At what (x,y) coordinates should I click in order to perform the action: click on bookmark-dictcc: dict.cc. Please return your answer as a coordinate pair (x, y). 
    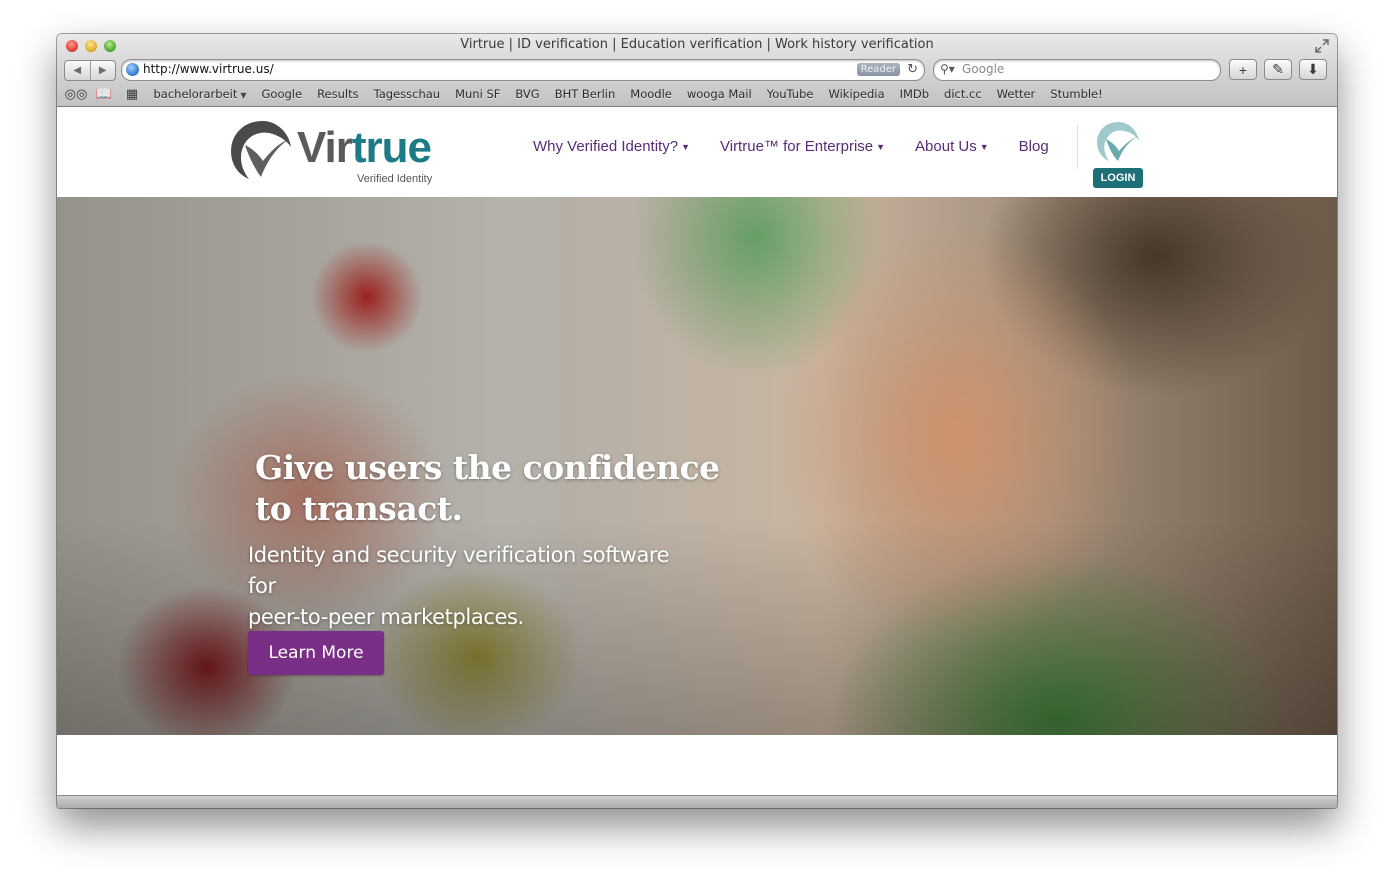
    Looking at the image, I should click on (963, 94).